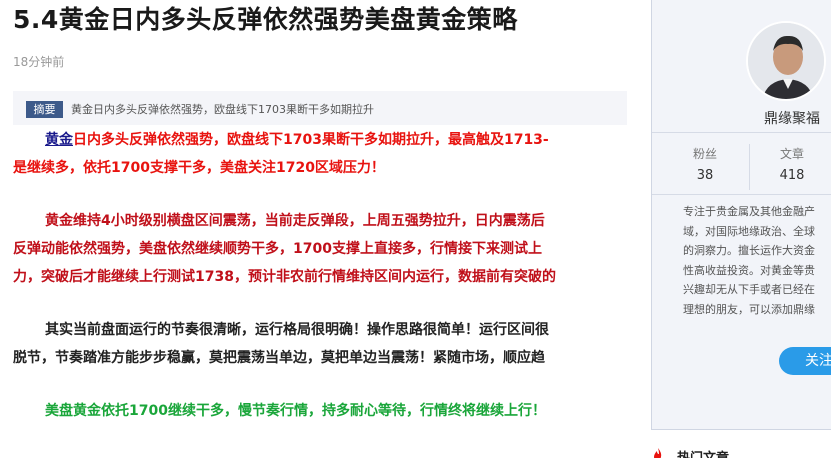 The width and height of the screenshot is (831, 458). I want to click on paragraph-3-line-1: 其实当前盘面运行的节奏很清晰，运行格局很明确！操作思路很简单！运行区间很, so click(297, 330).